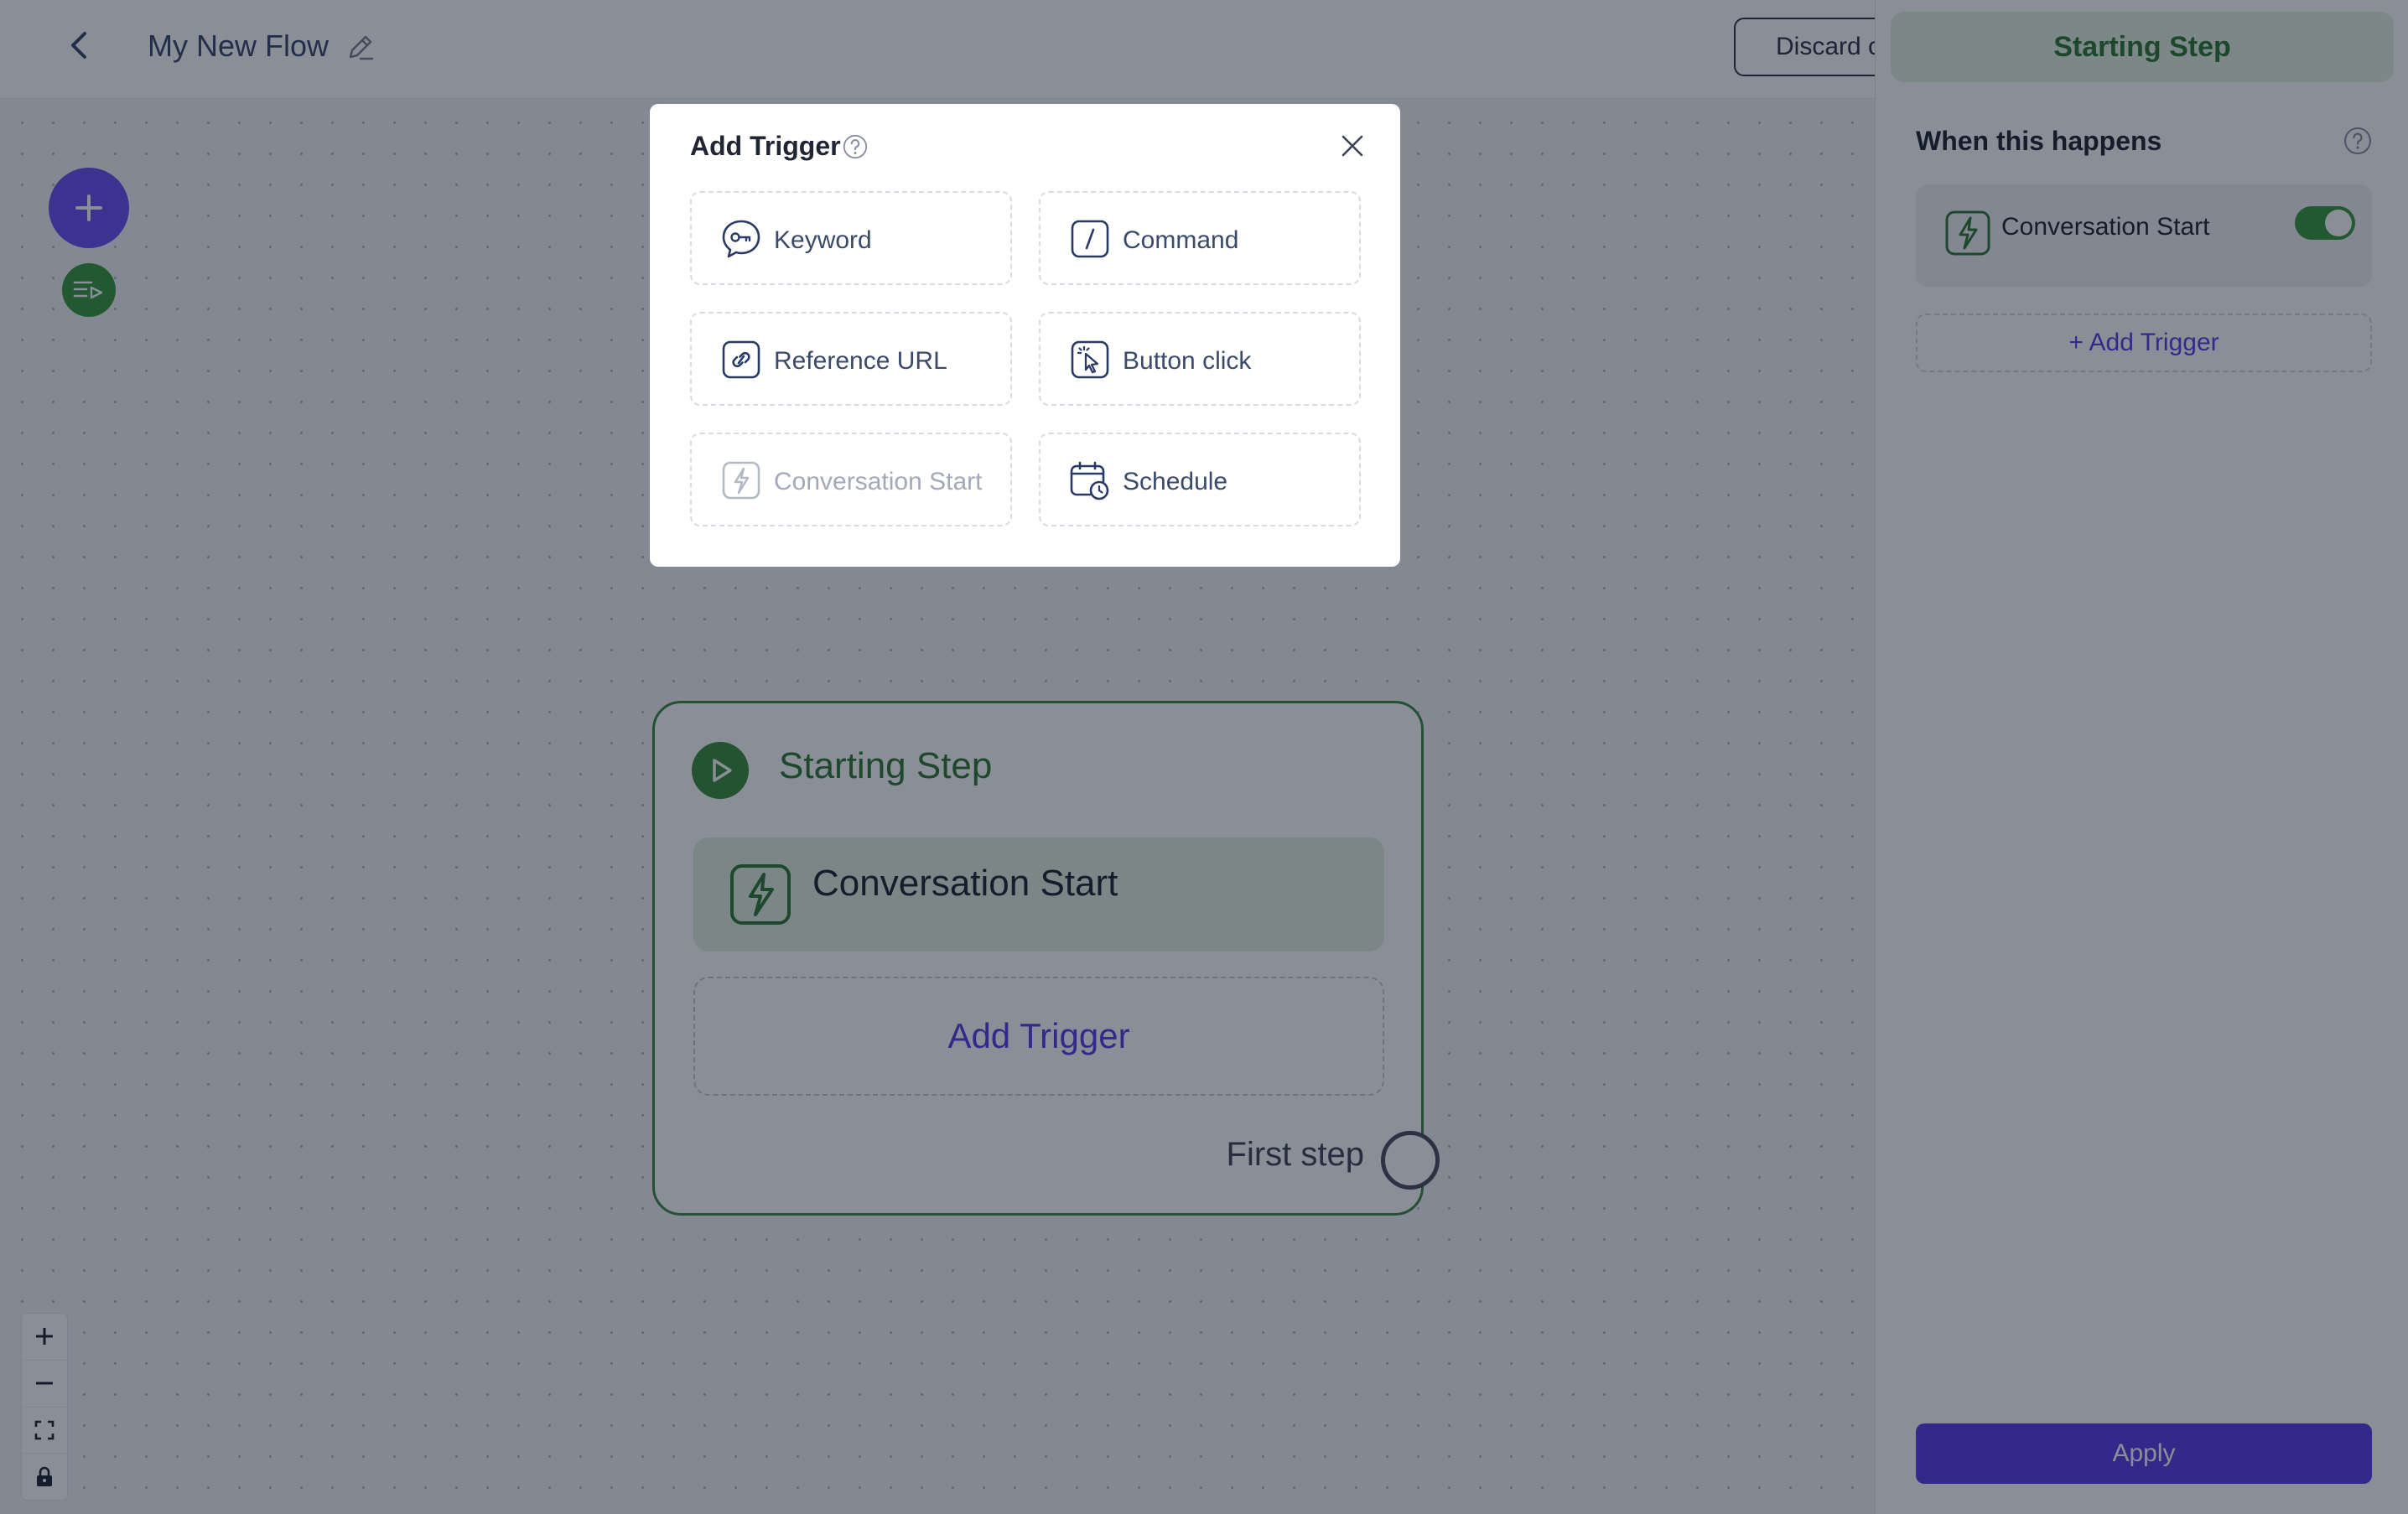  I want to click on trigger-option-label: Schedule, so click(1175, 482).